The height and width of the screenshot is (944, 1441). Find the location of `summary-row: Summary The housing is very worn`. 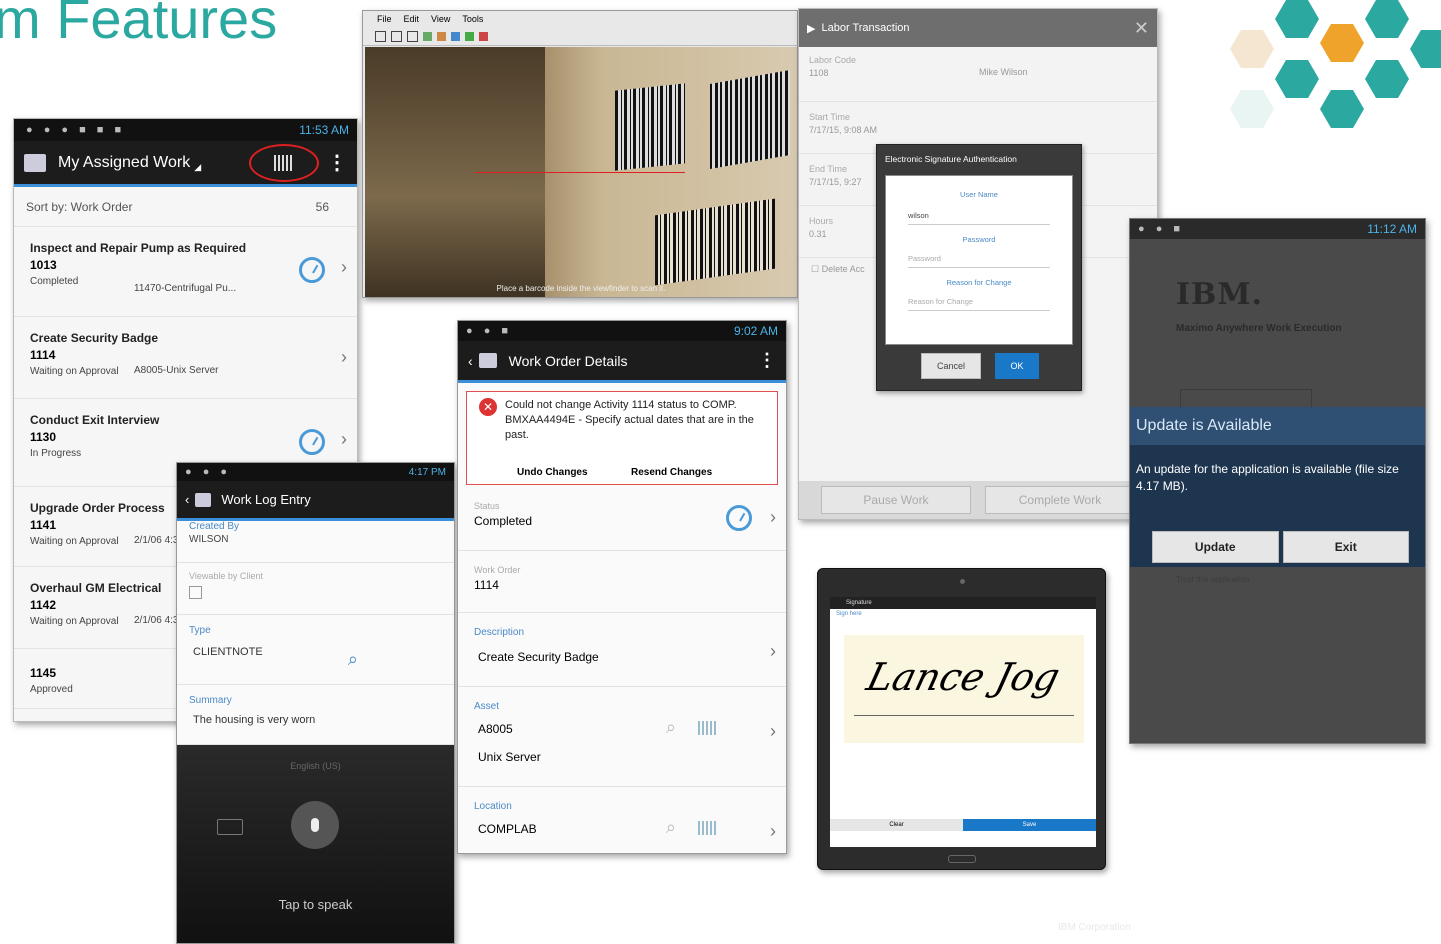

summary-row: Summary The housing is very worn is located at coordinates (315, 715).